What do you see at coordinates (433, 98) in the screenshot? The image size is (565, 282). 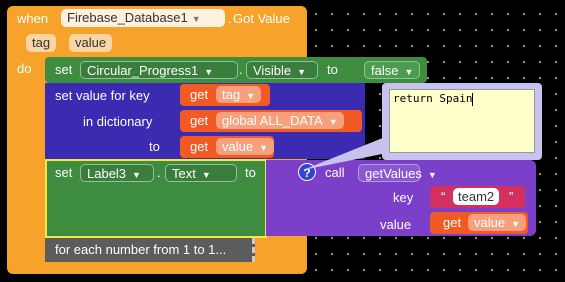 I see `comment-text: return Spain` at bounding box center [433, 98].